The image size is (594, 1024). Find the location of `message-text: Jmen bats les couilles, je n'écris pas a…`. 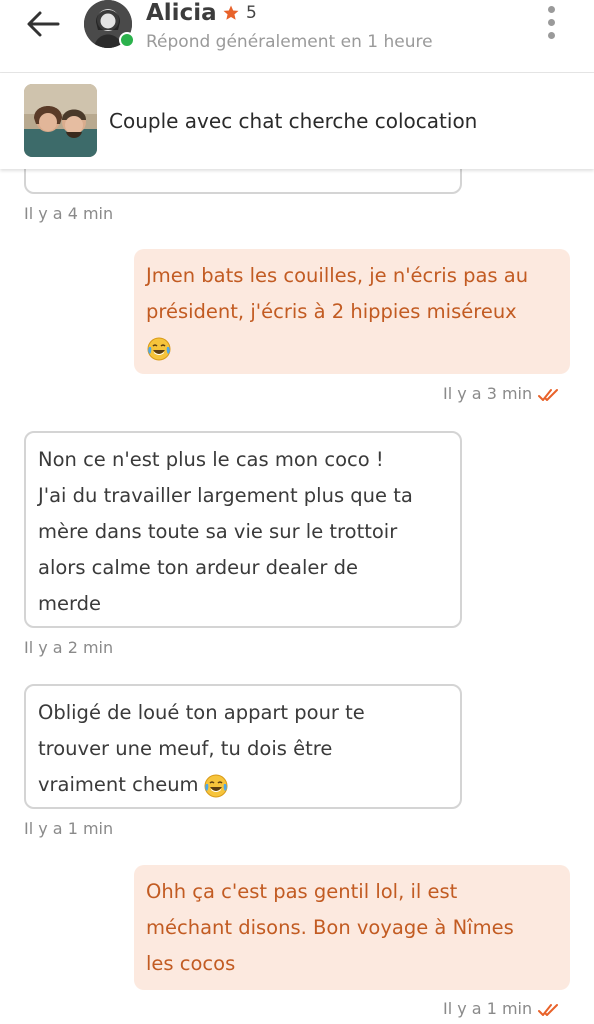

message-text: Jmen bats les couilles, je n'écris pas a… is located at coordinates (337, 275).